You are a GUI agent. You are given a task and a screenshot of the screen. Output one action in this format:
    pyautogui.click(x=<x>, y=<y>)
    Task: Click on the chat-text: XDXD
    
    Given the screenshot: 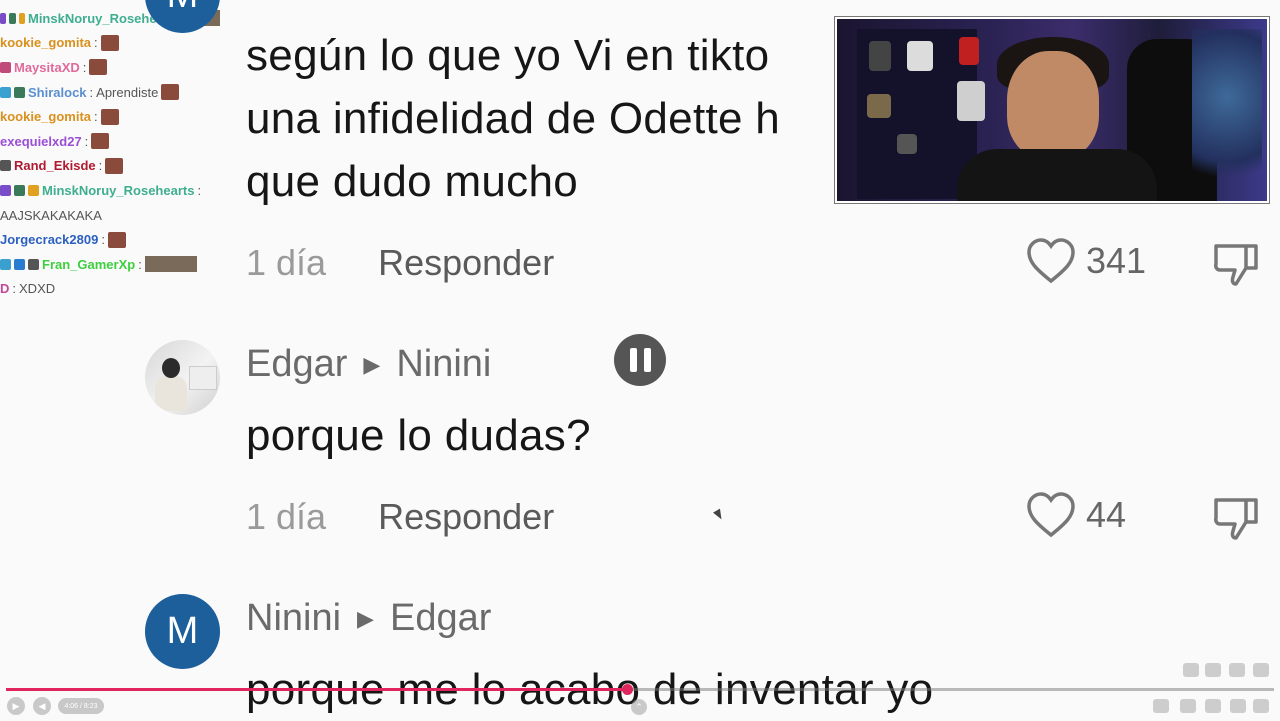 What is the action you would take?
    pyautogui.click(x=37, y=289)
    